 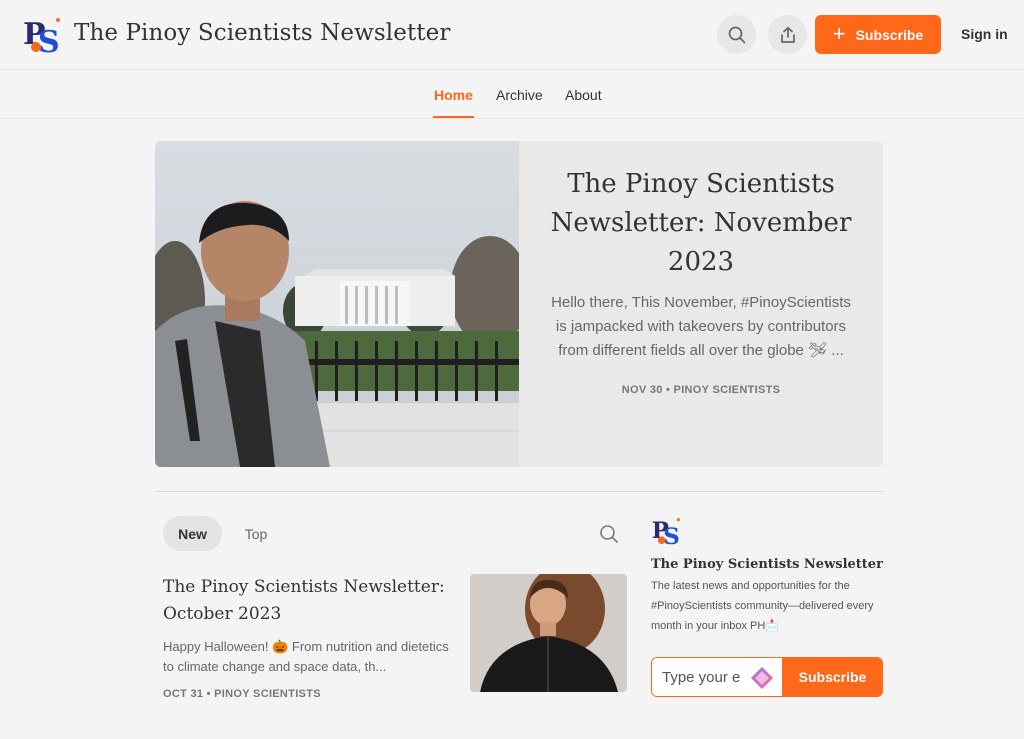 I want to click on main-nav: Home Archive About, so click(x=512, y=95).